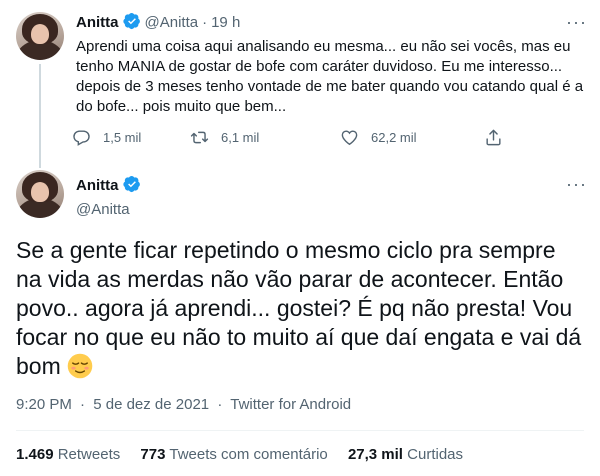 The height and width of the screenshot is (476, 600). Describe the element at coordinates (108, 196) in the screenshot. I see `tweet-header: Anitta @Anitta` at that location.